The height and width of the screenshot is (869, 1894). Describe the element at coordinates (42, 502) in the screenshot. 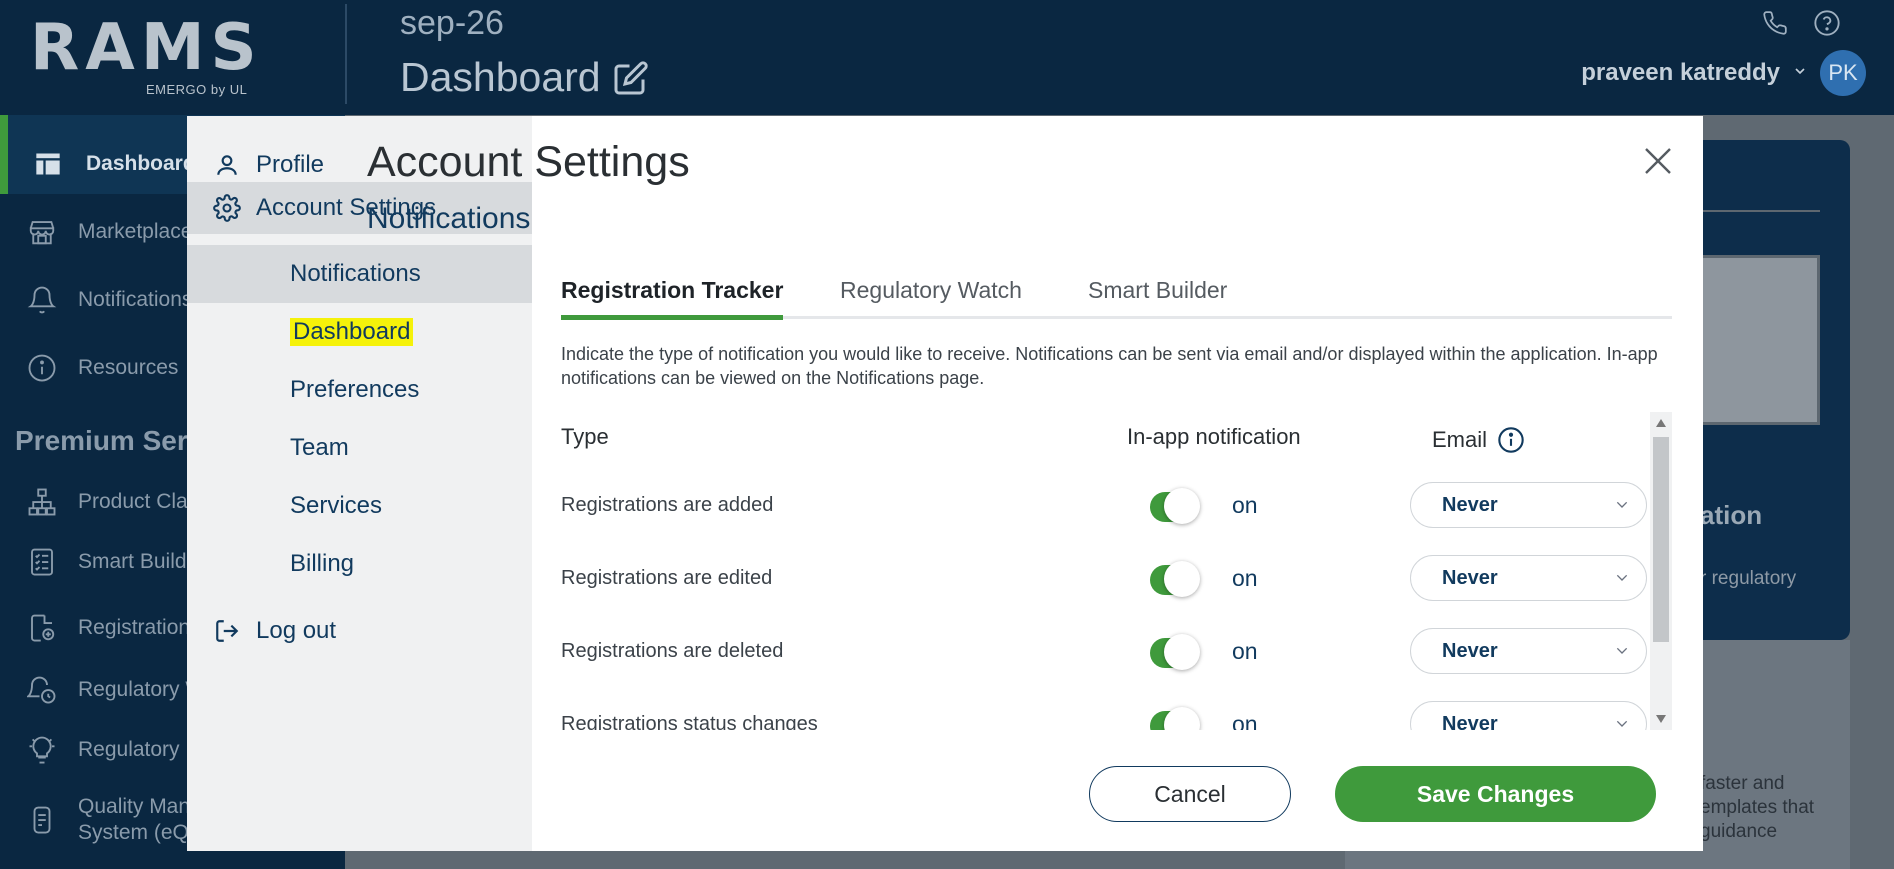

I see `hierarchy-icon` at that location.